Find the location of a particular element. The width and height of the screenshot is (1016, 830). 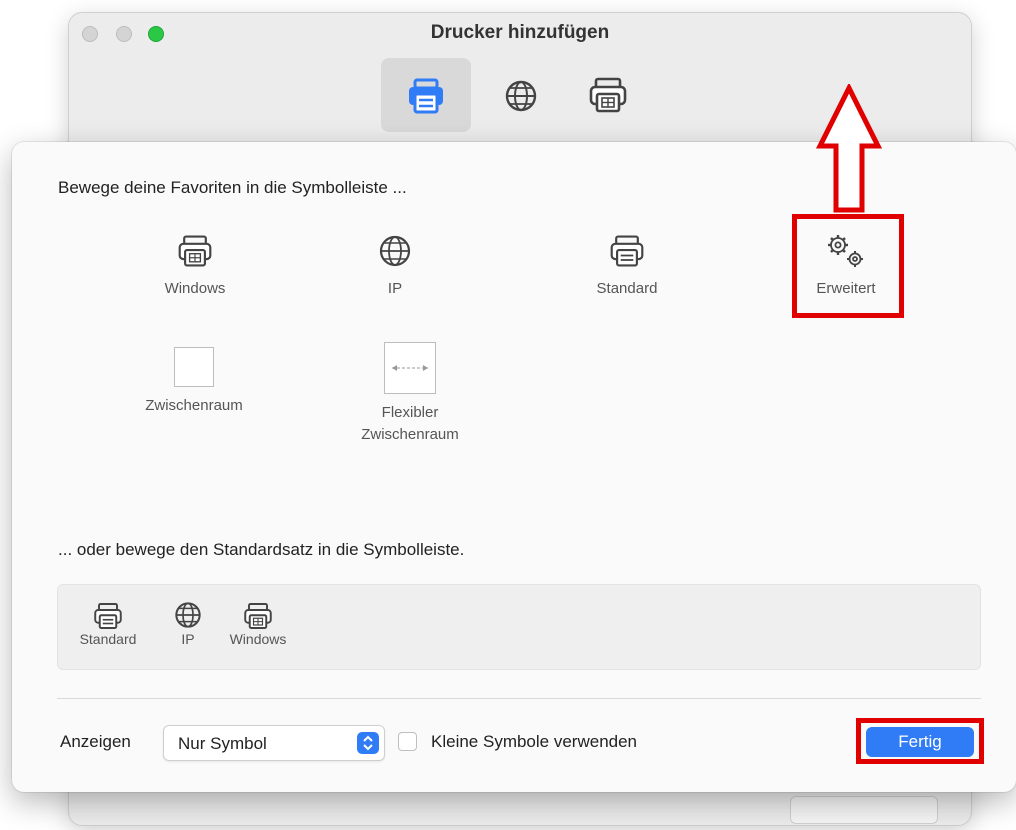

palette-item-label: Windows is located at coordinates (195, 288).